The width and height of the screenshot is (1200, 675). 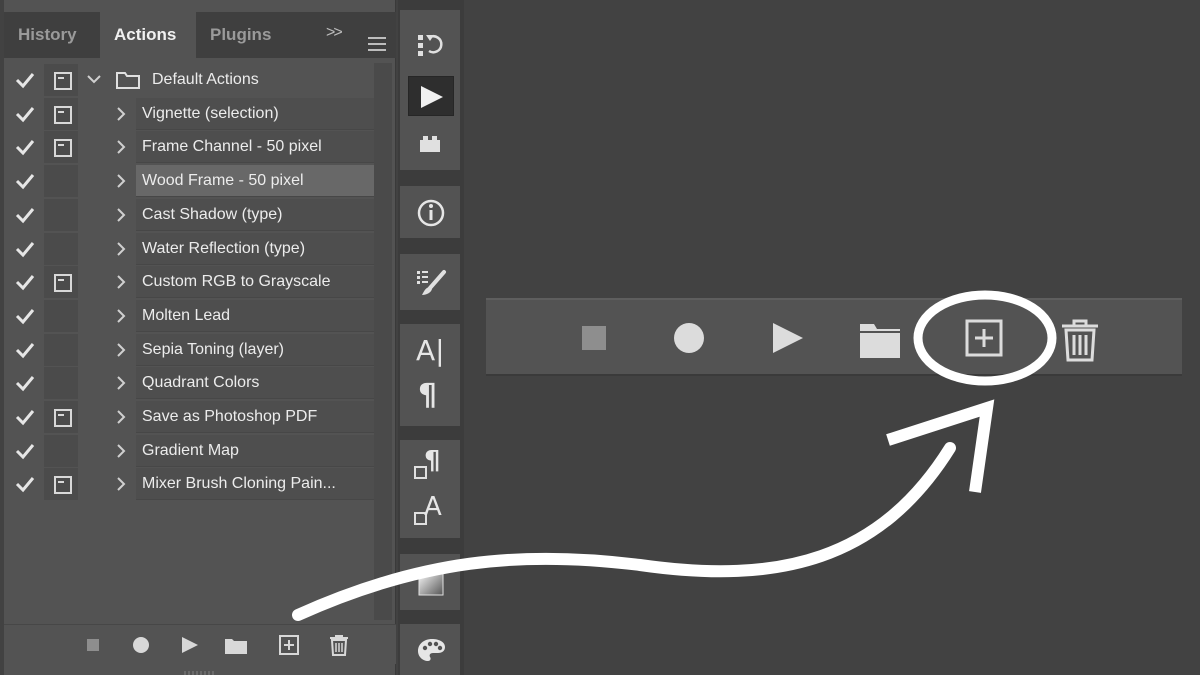 I want to click on hamburger-menu-icon, so click(x=377, y=44).